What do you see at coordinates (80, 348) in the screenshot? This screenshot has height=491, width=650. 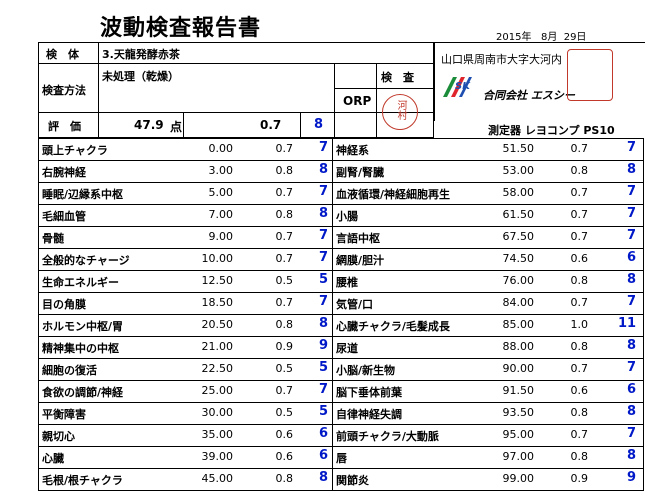 I see `left-item-name: 精神集中の中枢` at bounding box center [80, 348].